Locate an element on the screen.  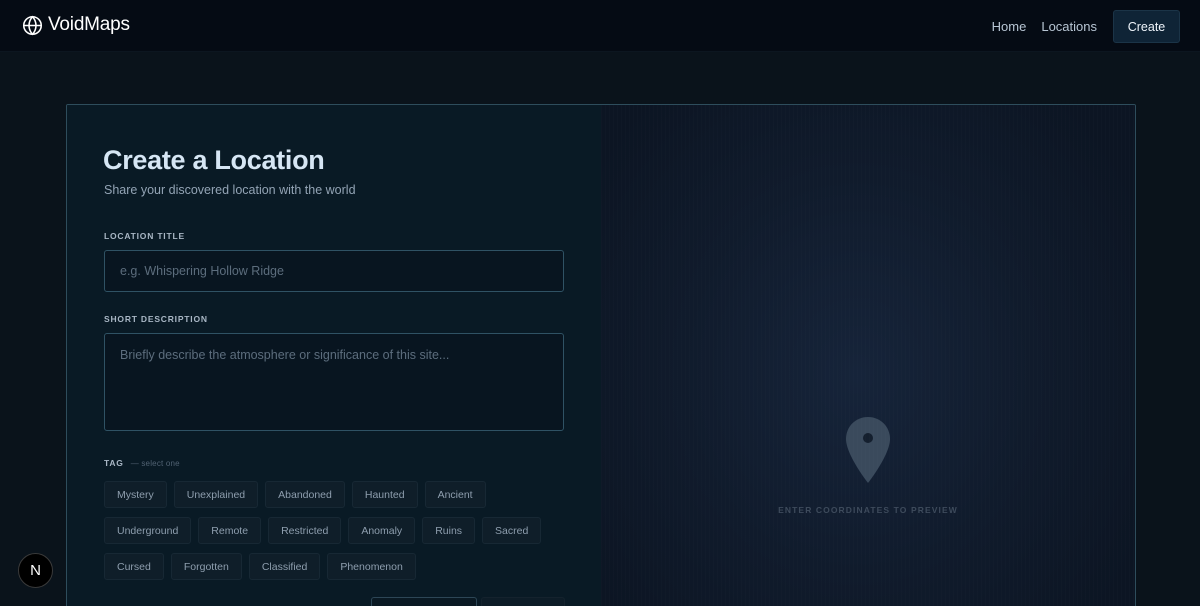
brand-logo: VoidMaps is located at coordinates (76, 25).